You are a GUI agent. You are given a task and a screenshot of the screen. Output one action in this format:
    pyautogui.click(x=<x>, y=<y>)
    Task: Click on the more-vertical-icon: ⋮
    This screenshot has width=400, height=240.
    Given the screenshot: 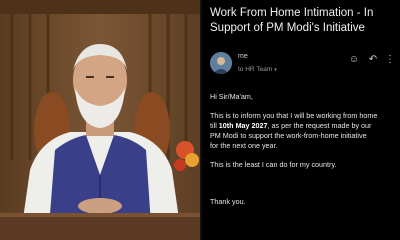 What is the action you would take?
    pyautogui.click(x=390, y=60)
    